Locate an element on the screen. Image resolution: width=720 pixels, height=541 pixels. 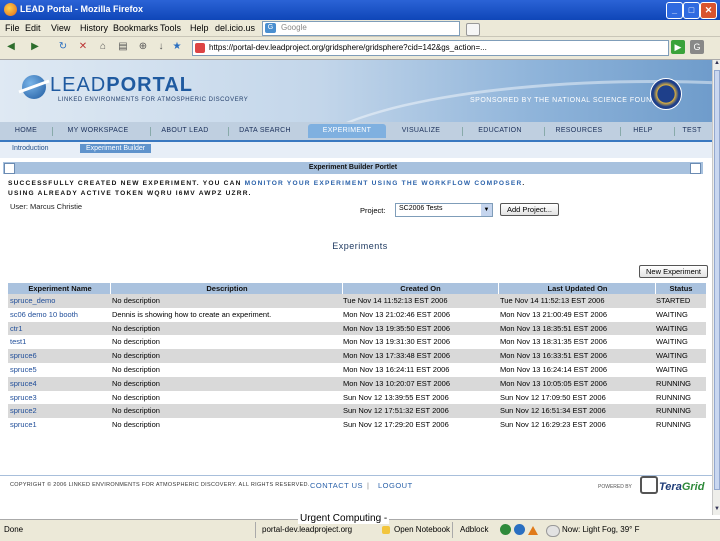
lead-logo-icon is located at coordinates (34, 87).